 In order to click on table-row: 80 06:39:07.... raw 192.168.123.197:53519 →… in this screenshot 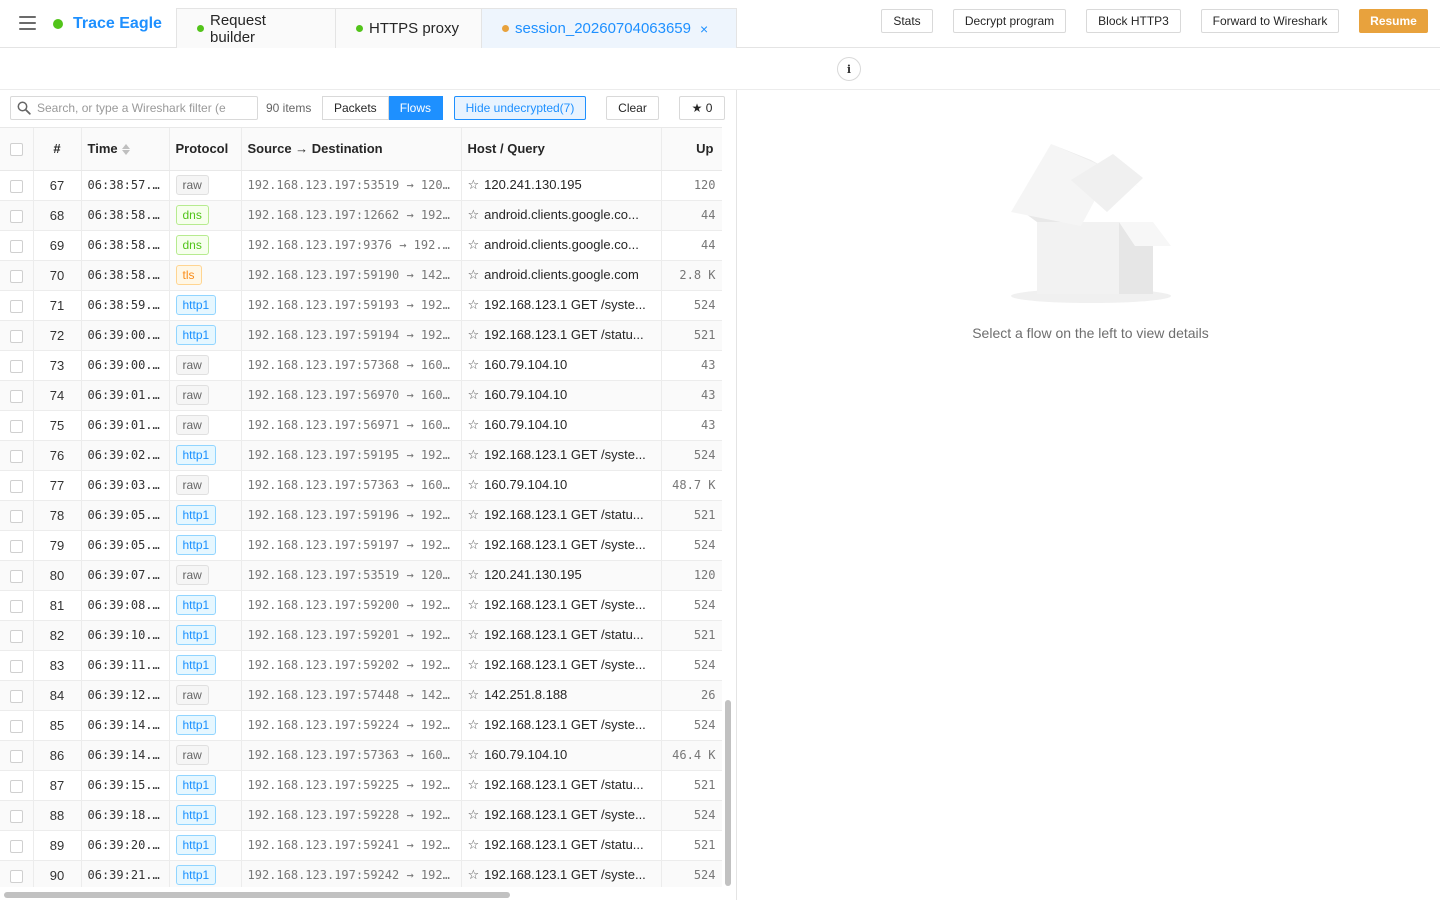, I will do `click(361, 575)`.